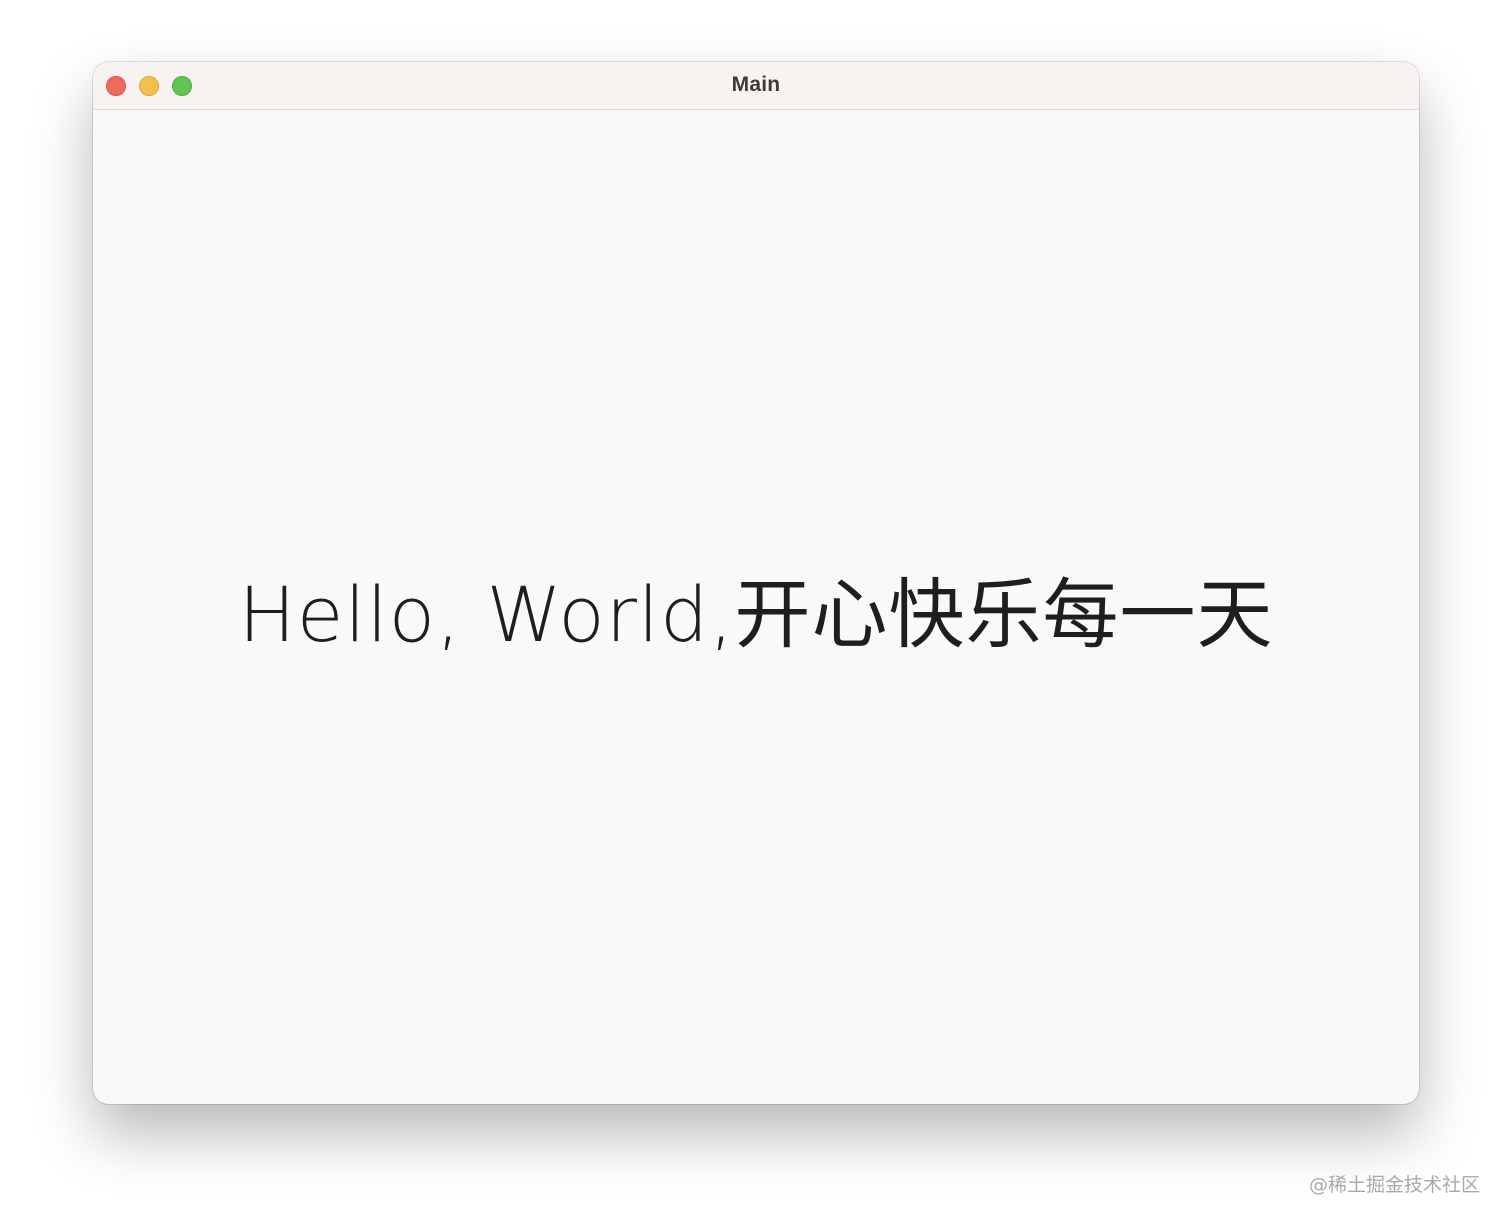  I want to click on greeting-text: Hello, World,开心快乐每一天, so click(756, 614).